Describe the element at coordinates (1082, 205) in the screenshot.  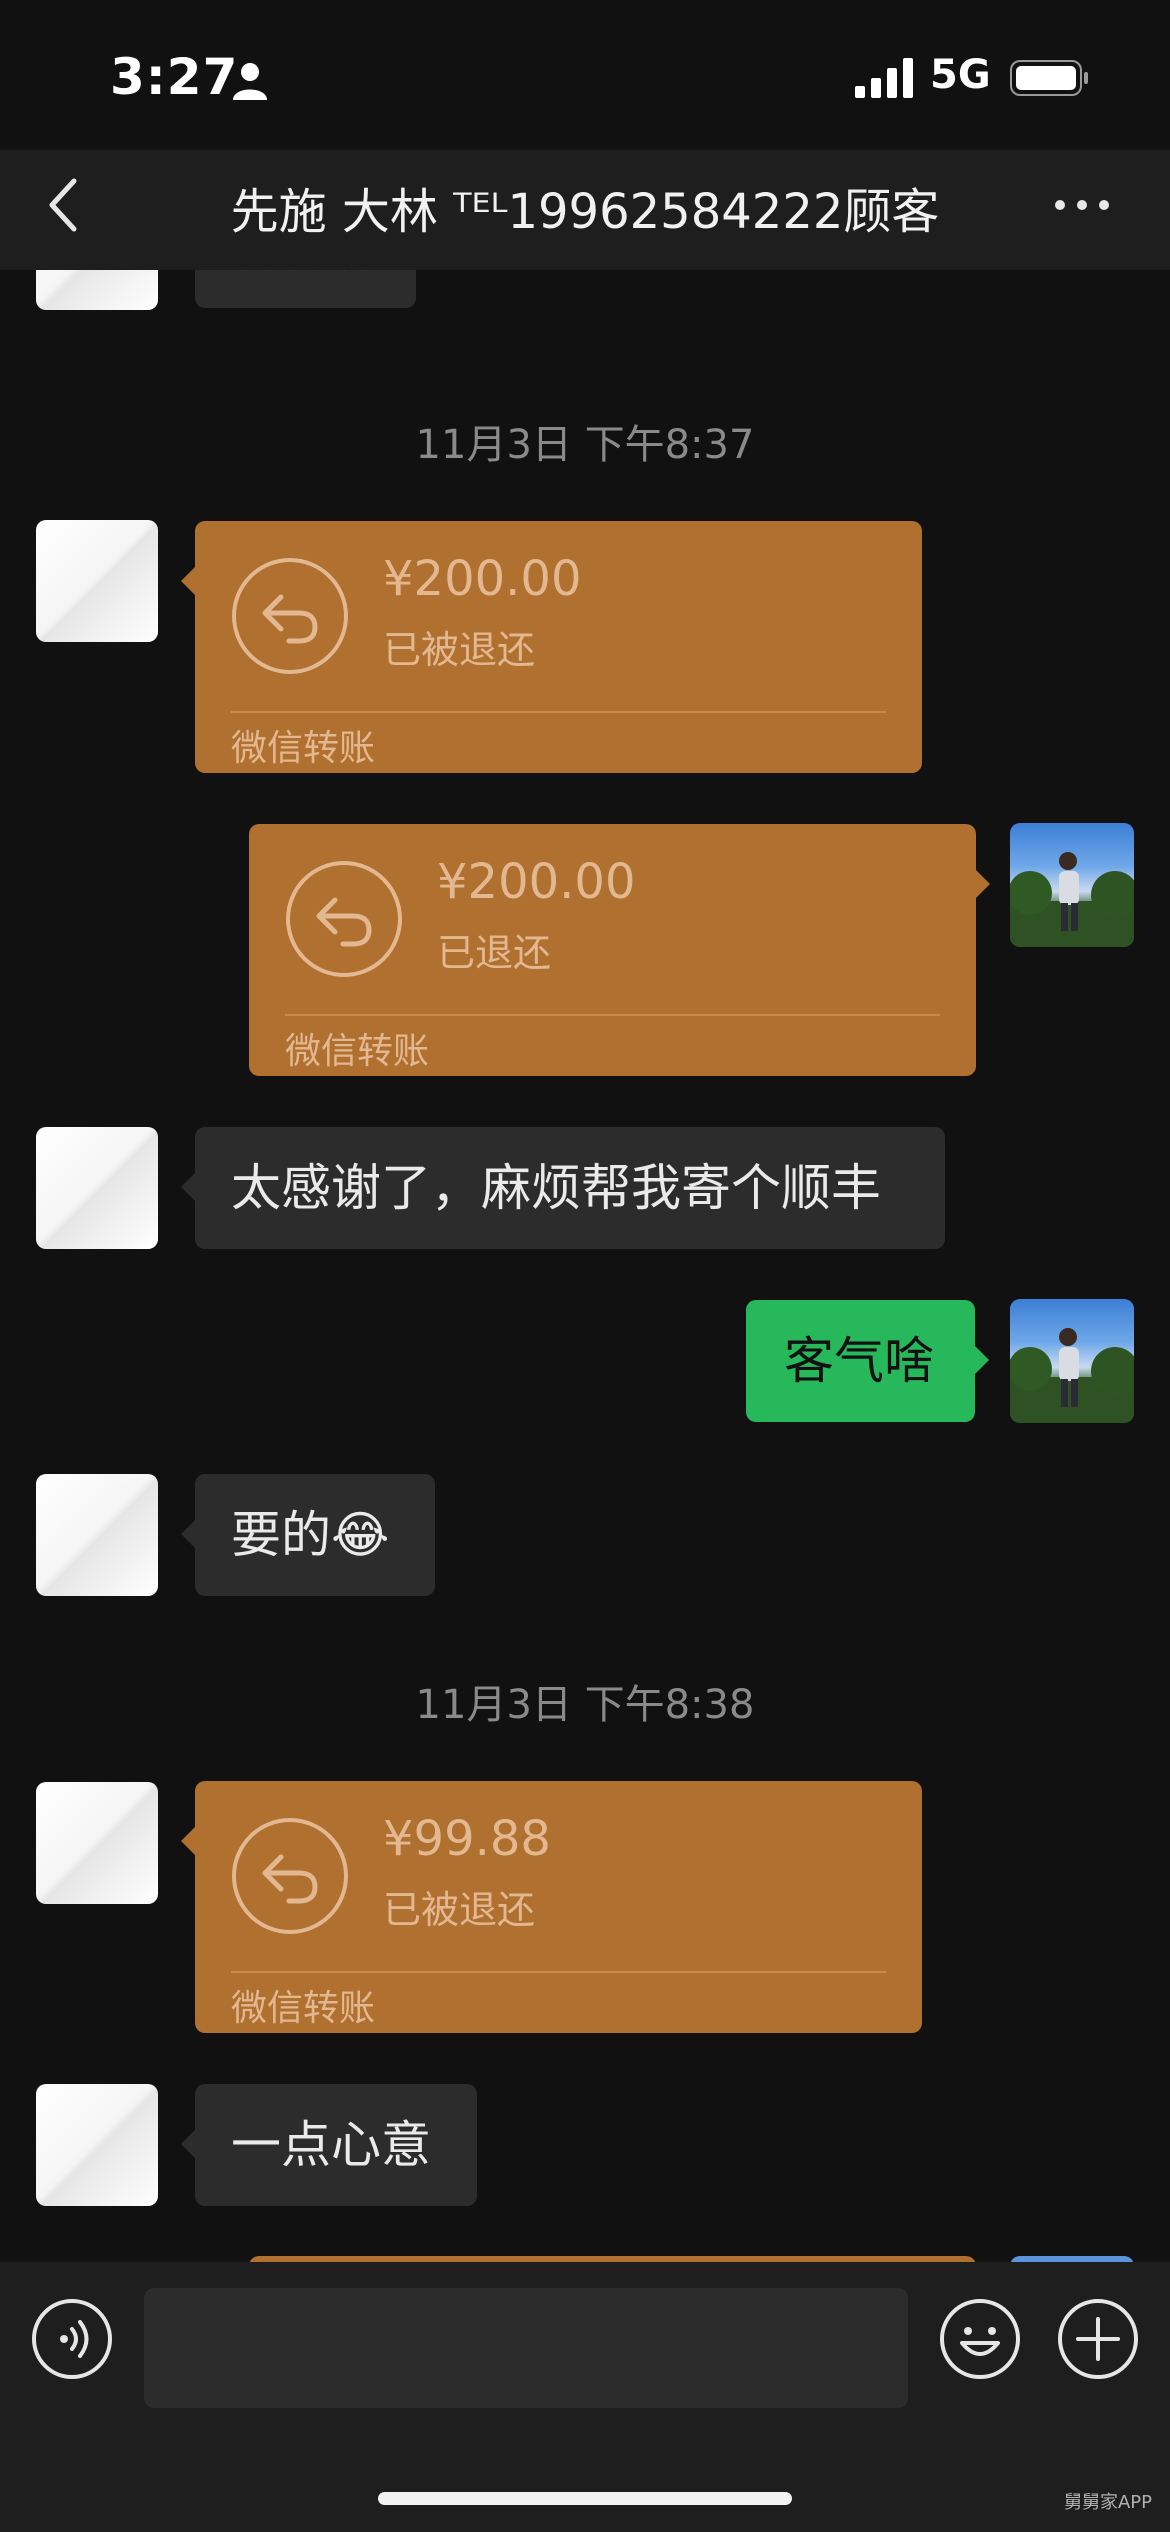
I see `ellipsis-icon` at that location.